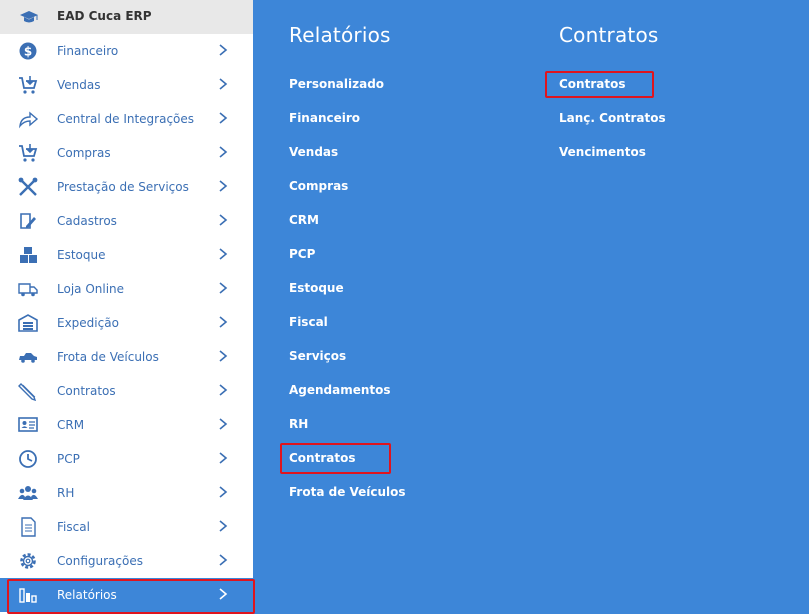 The height and width of the screenshot is (614, 809). What do you see at coordinates (347, 492) in the screenshot?
I see `link-frota-veiculos: Frota de Veículos` at bounding box center [347, 492].